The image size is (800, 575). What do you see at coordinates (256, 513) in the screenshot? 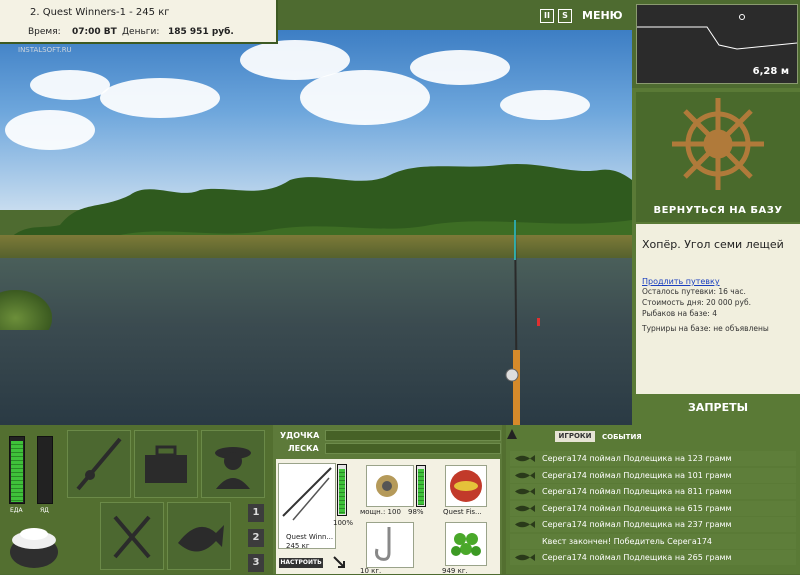
I see `slot-1-button: 1` at bounding box center [256, 513].